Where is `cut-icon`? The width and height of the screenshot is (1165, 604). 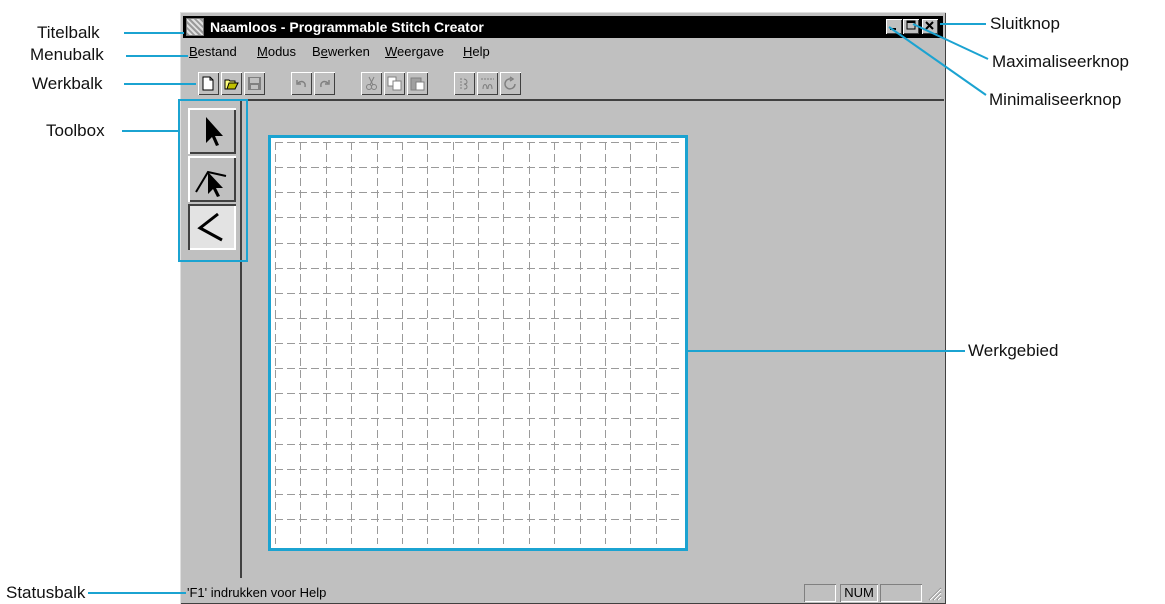
cut-icon is located at coordinates (371, 83).